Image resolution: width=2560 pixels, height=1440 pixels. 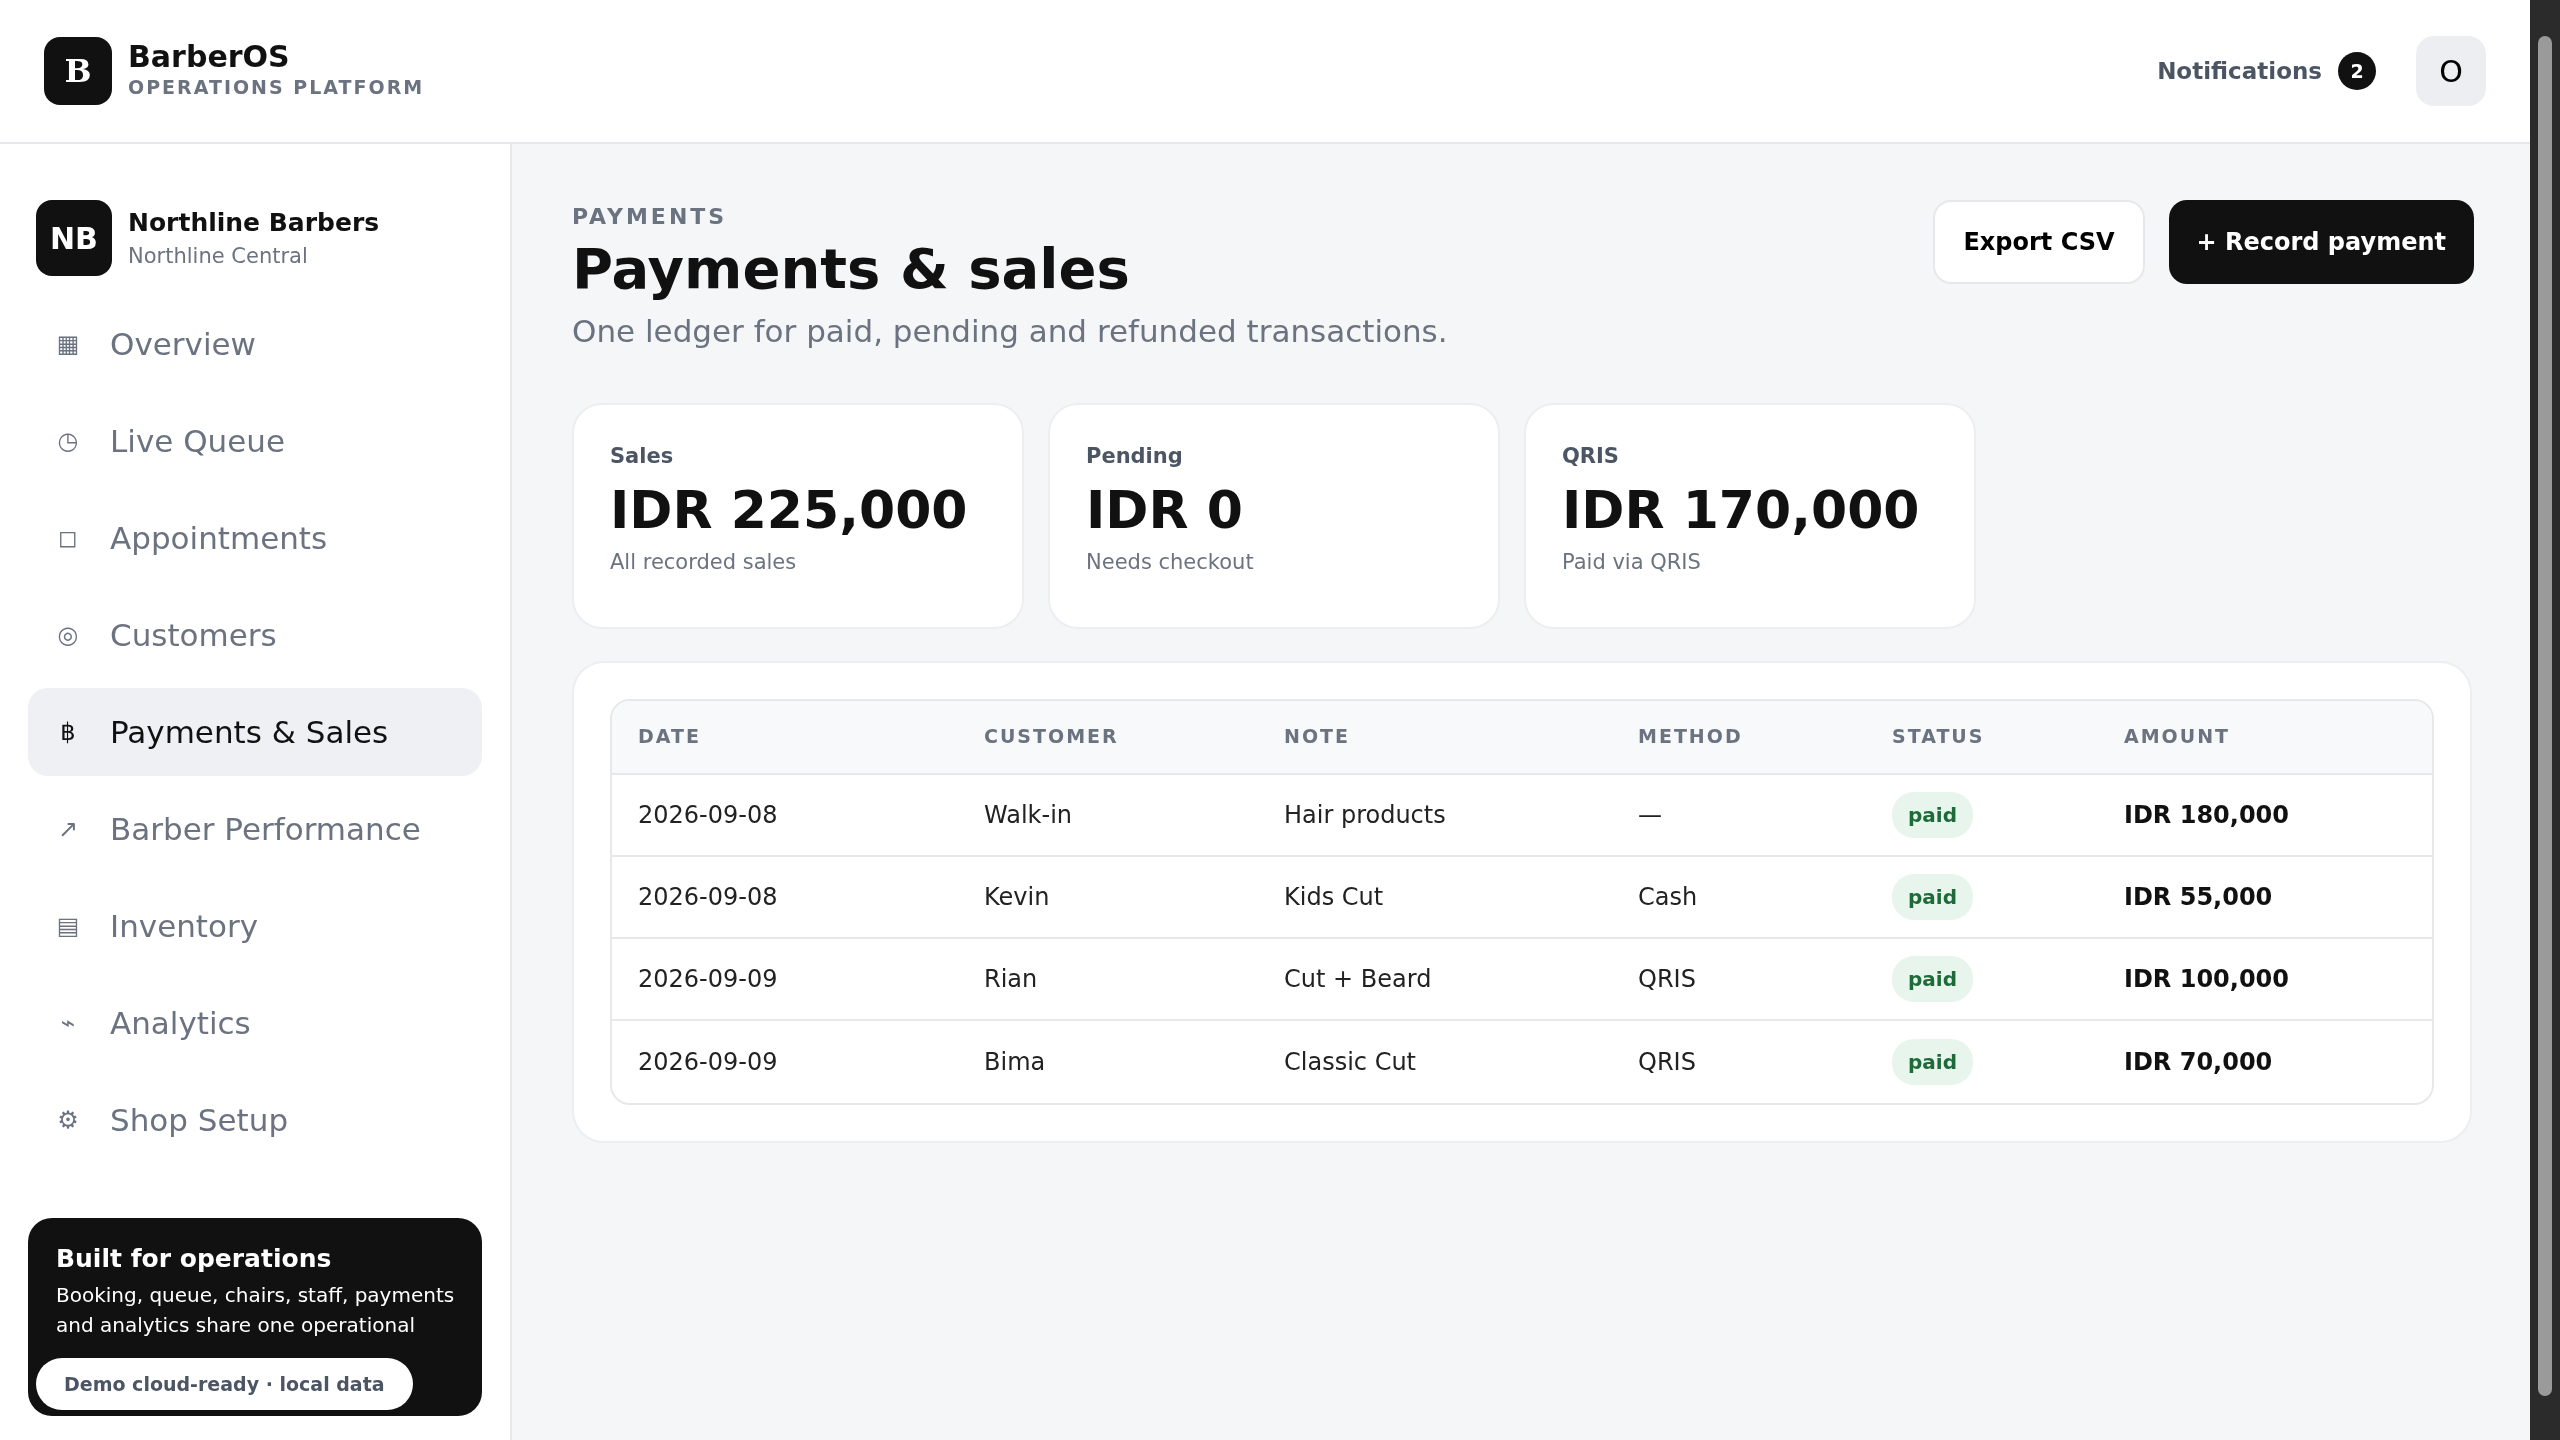 I want to click on column-header: NOTE, so click(x=1317, y=737).